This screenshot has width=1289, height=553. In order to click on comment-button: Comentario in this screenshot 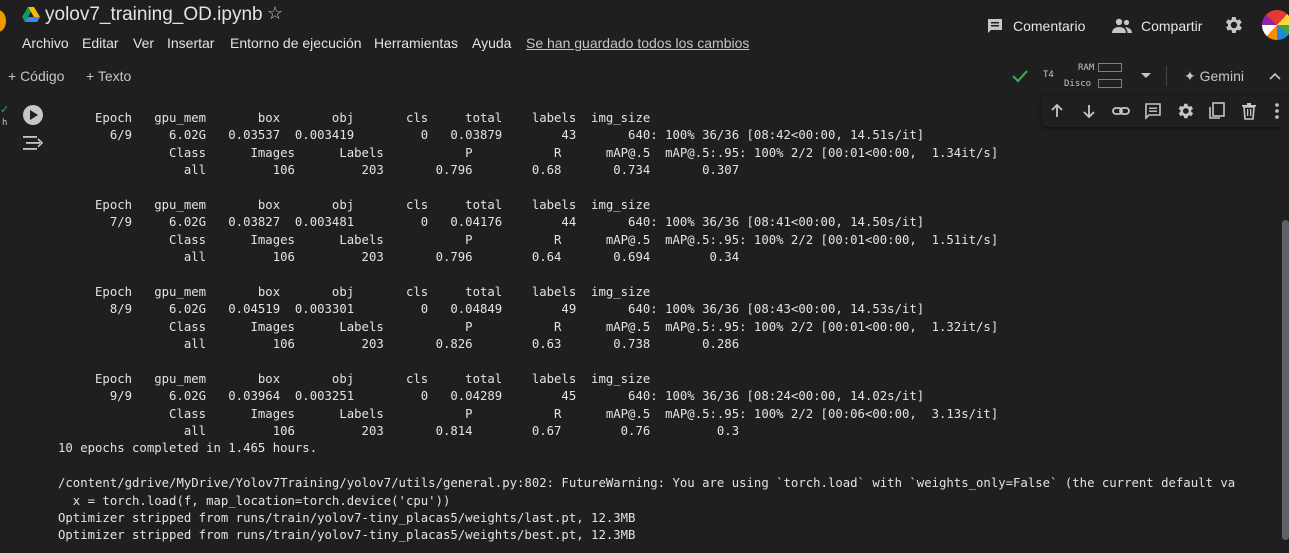, I will do `click(1035, 26)`.